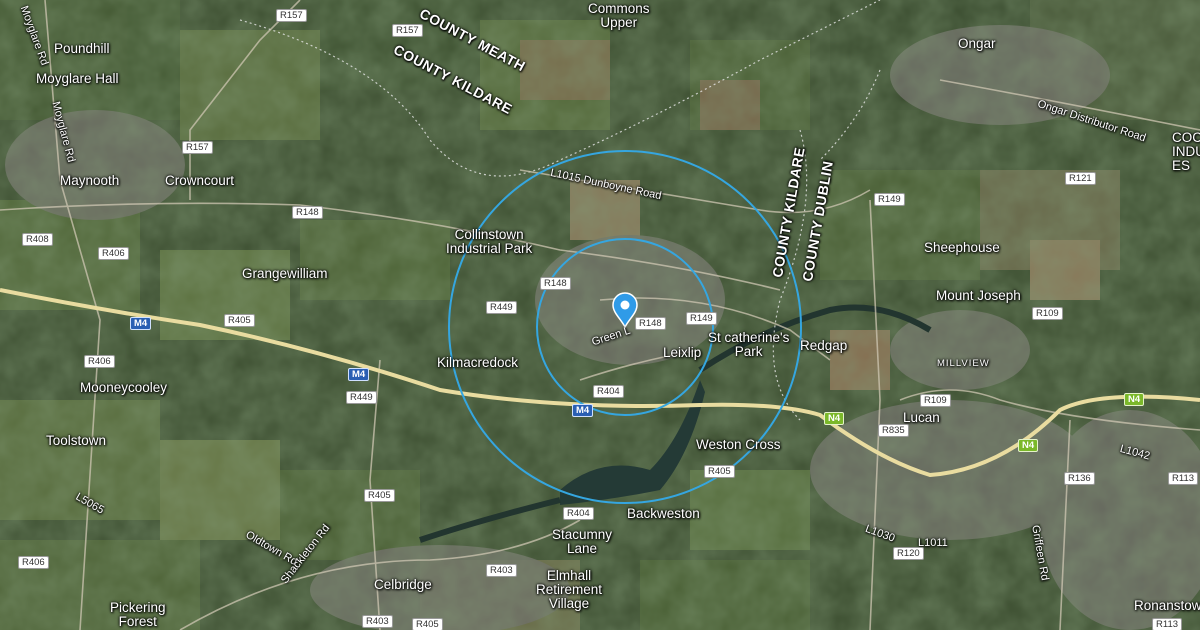 The height and width of the screenshot is (630, 1200). I want to click on route-shield-r136: R136, so click(1079, 478).